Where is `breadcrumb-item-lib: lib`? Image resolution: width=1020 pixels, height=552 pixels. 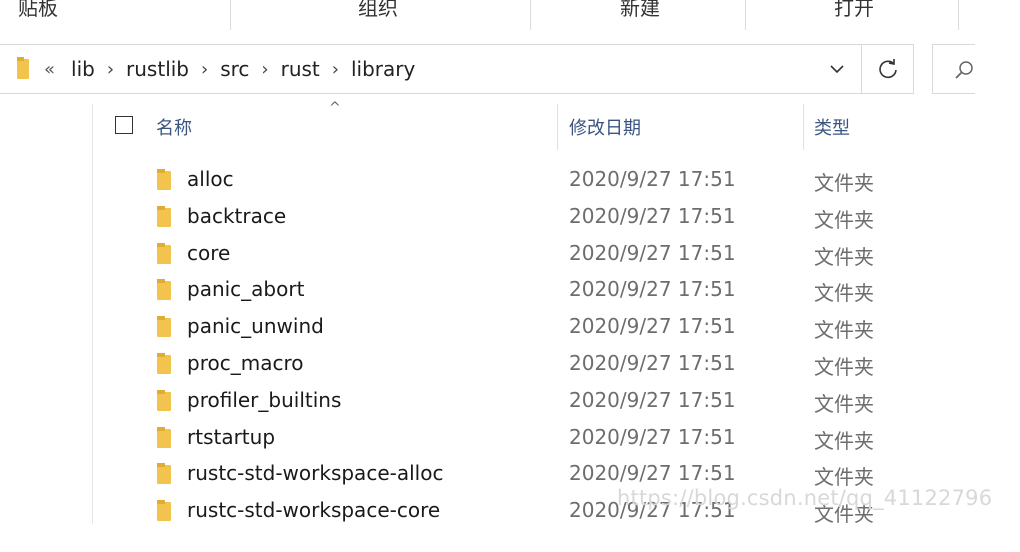
breadcrumb-item-lib: lib is located at coordinates (83, 69).